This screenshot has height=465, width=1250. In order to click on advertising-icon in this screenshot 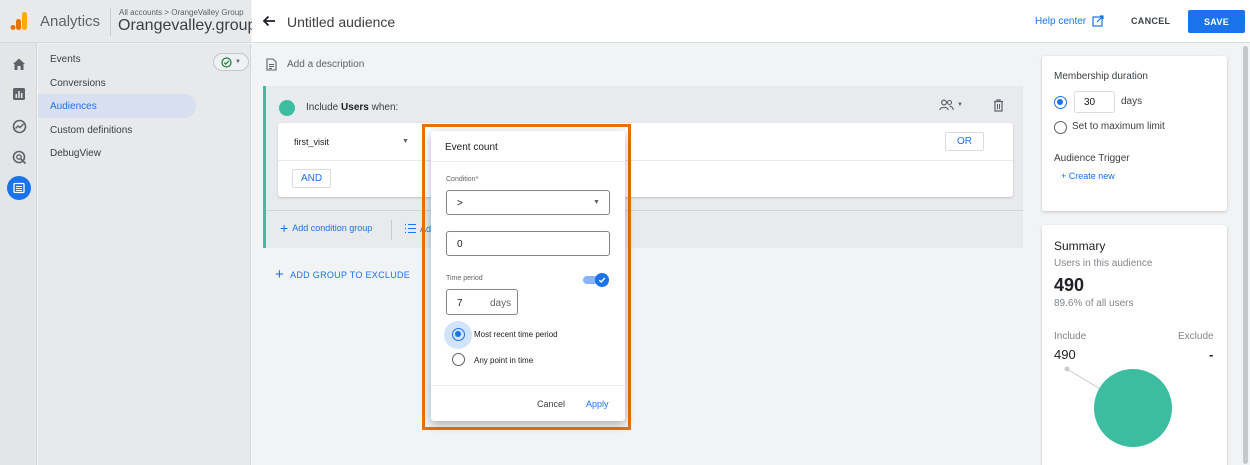, I will do `click(19, 157)`.